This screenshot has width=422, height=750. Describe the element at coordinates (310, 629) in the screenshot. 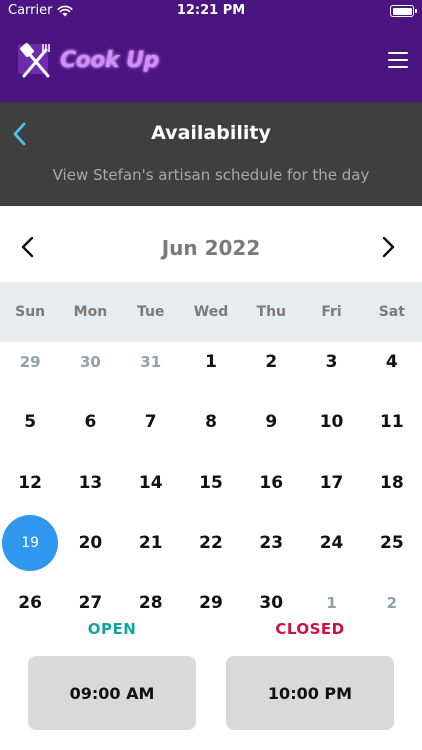

I see `closed-label: CLOSED` at that location.